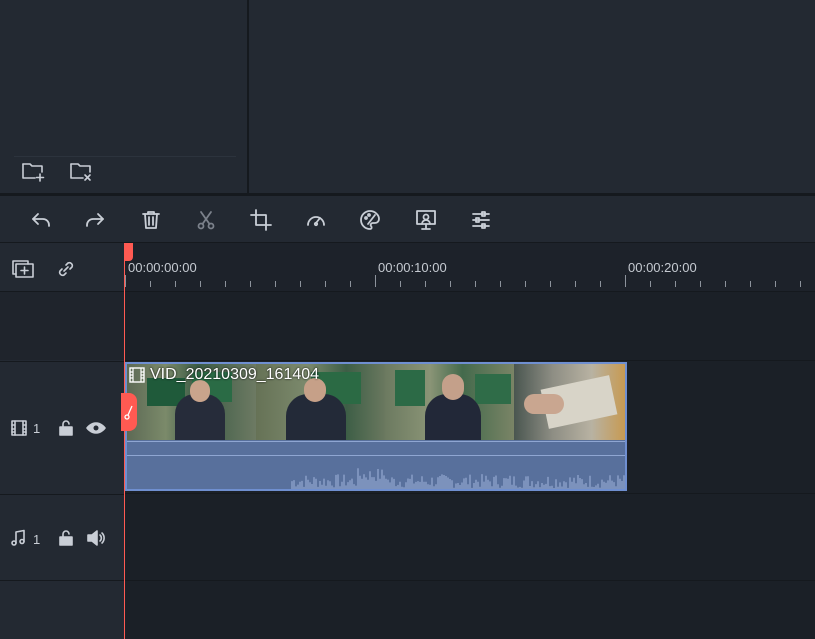 The height and width of the screenshot is (639, 815). What do you see at coordinates (128, 252) in the screenshot?
I see `playhead-handle` at bounding box center [128, 252].